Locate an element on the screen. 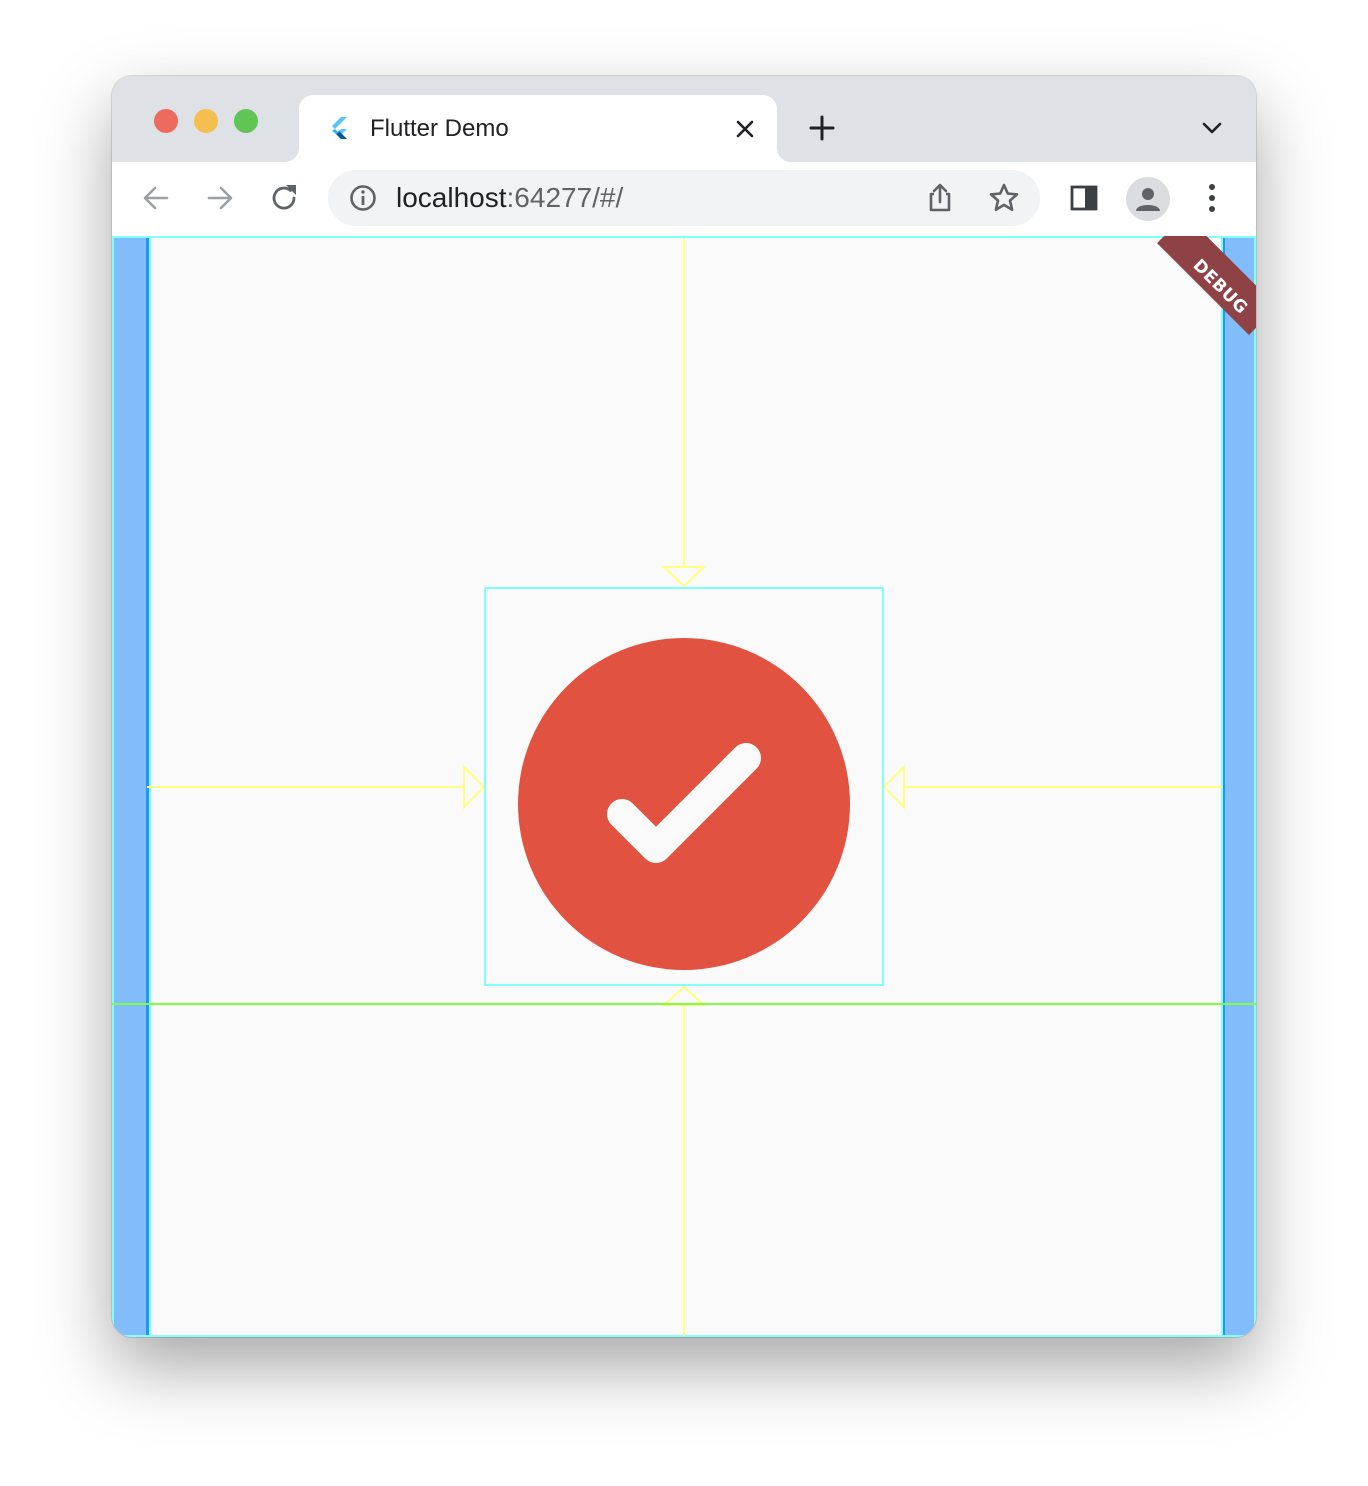  arrow-right-icon is located at coordinates (220, 198).